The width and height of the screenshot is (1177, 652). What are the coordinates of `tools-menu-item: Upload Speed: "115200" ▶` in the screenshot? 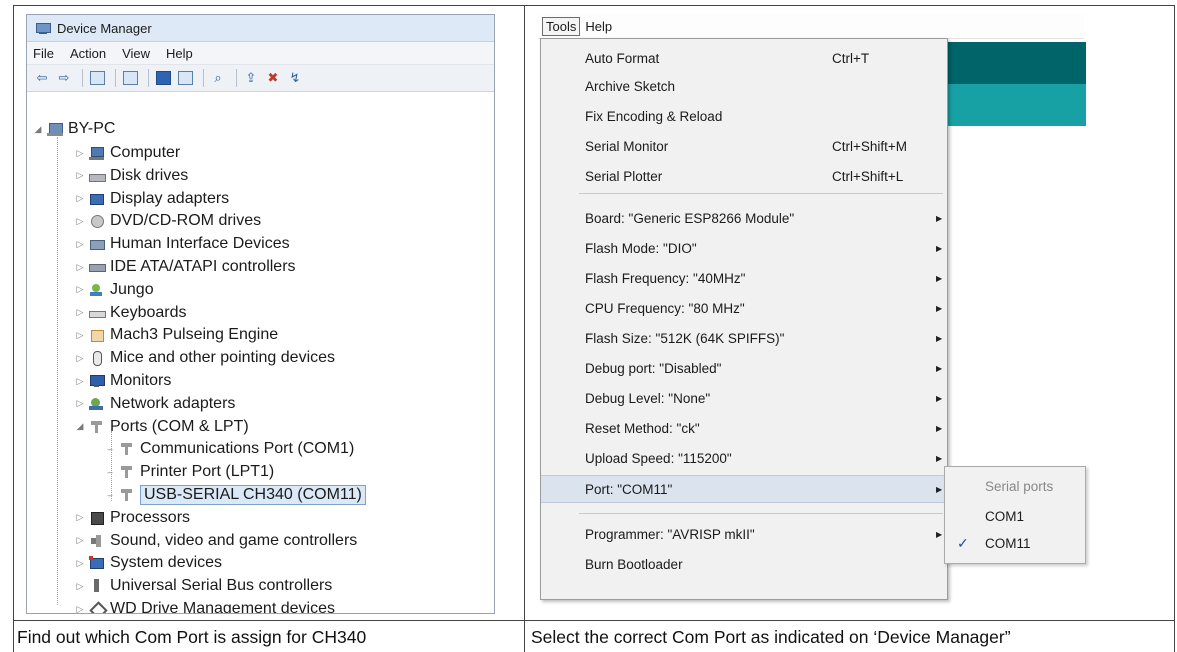 It's located at (744, 458).